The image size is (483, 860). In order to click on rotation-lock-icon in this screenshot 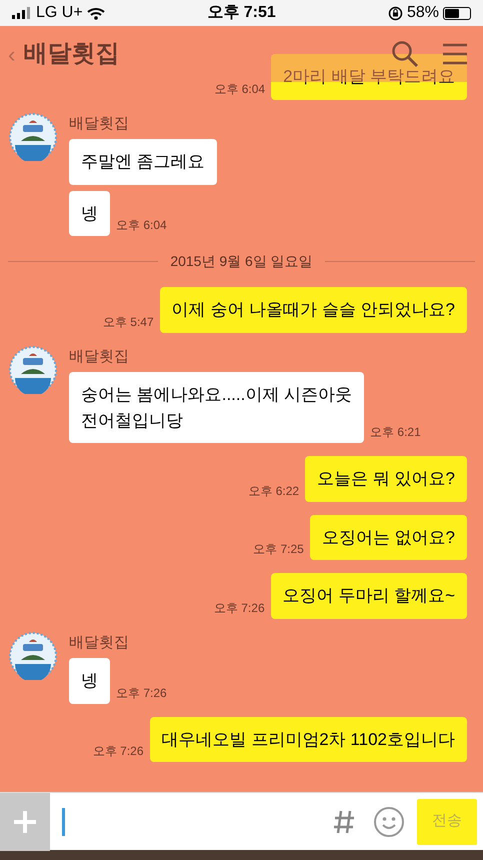, I will do `click(395, 13)`.